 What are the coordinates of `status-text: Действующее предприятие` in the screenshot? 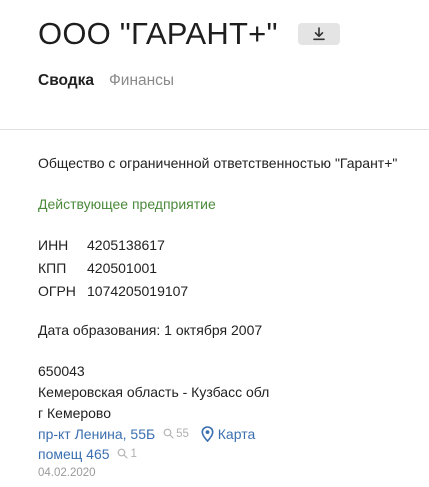 It's located at (127, 204).